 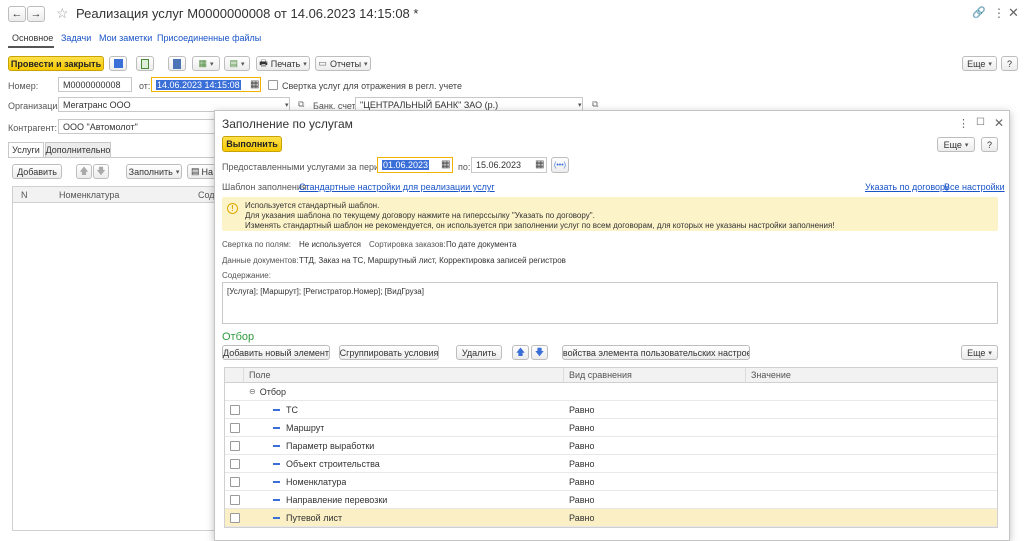 What do you see at coordinates (118, 63) in the screenshot?
I see `save-button` at bounding box center [118, 63].